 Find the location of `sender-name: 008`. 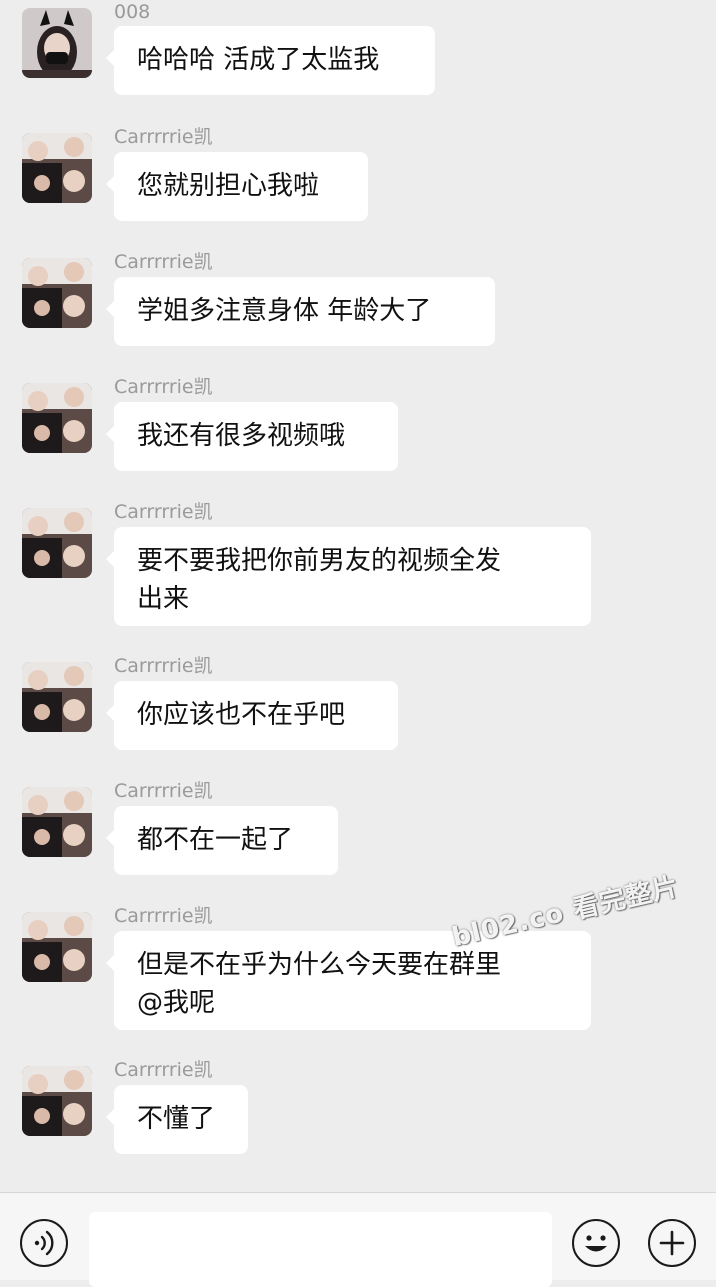

sender-name: 008 is located at coordinates (132, 12).